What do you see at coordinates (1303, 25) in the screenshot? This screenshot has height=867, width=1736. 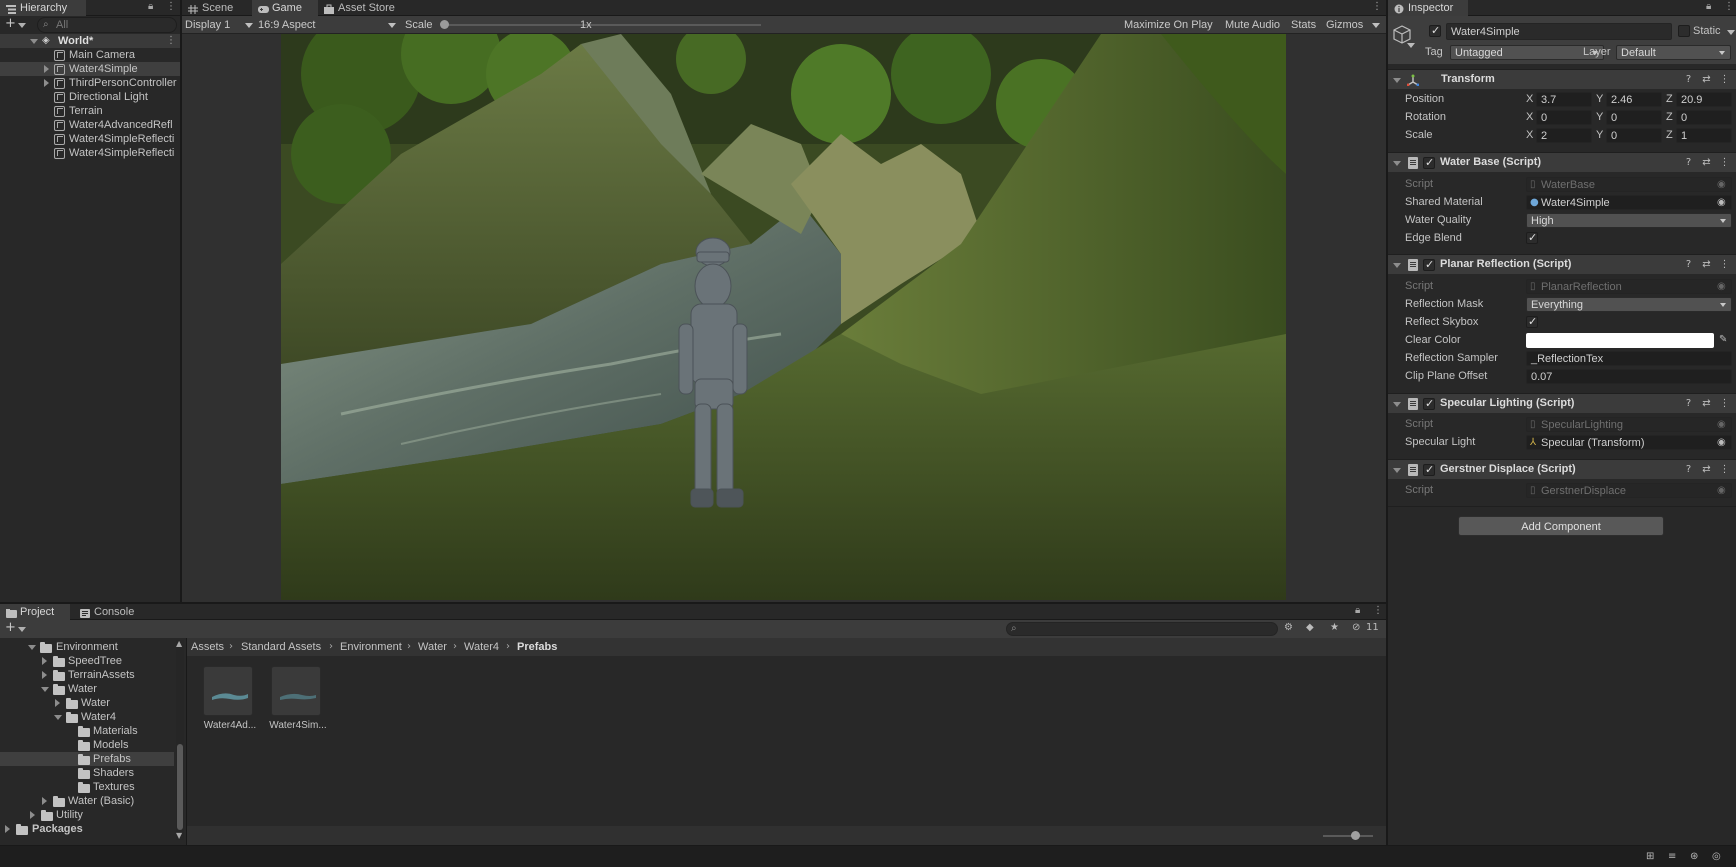 I see `stats-toggle: Stats` at bounding box center [1303, 25].